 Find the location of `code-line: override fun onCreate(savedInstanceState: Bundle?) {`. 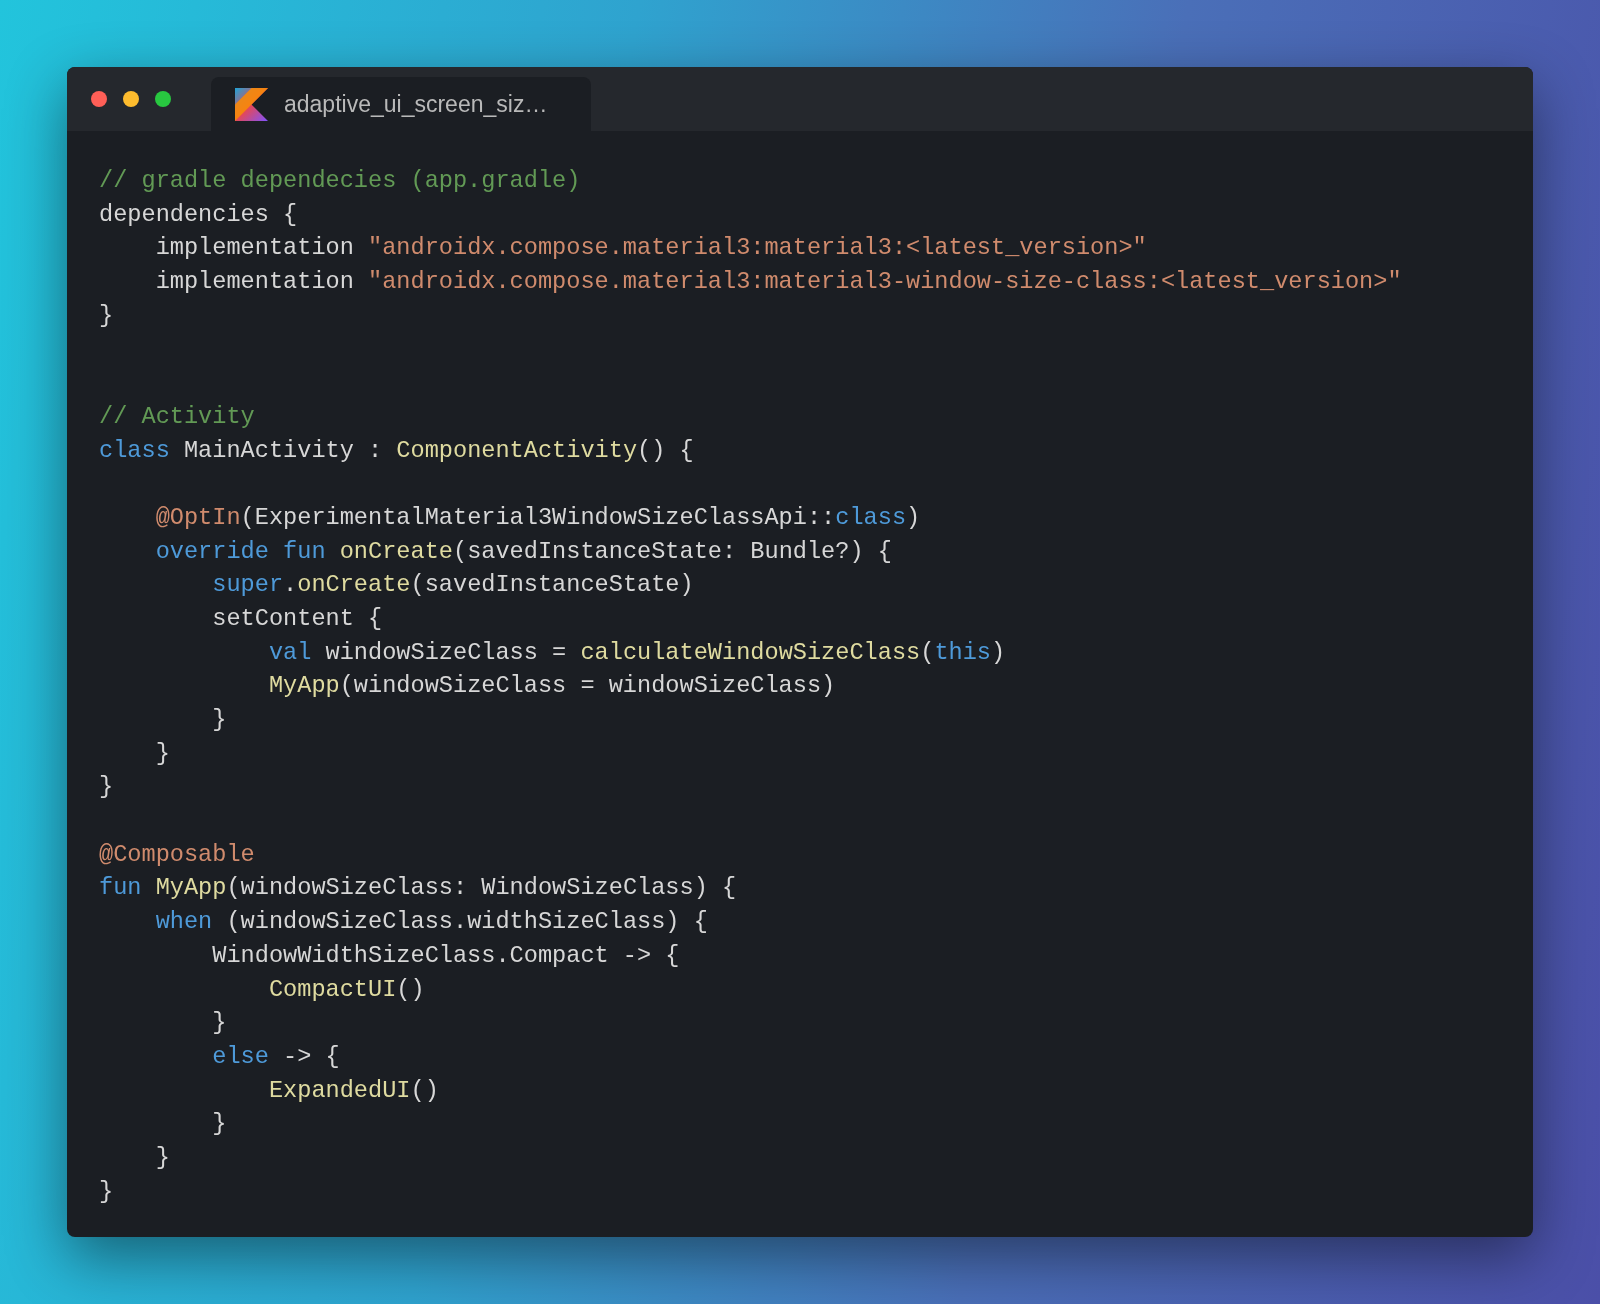

code-line: override fun onCreate(savedInstanceState: Bundle?) { is located at coordinates (523, 552).